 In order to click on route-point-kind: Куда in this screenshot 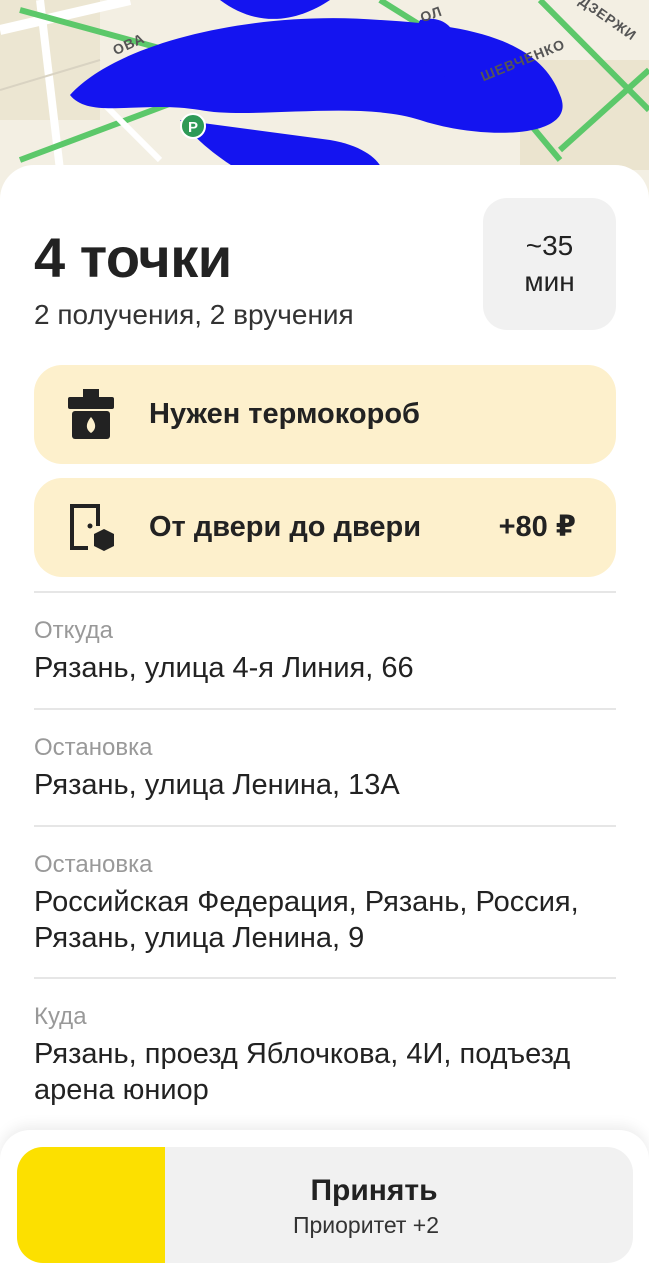, I will do `click(60, 1016)`.